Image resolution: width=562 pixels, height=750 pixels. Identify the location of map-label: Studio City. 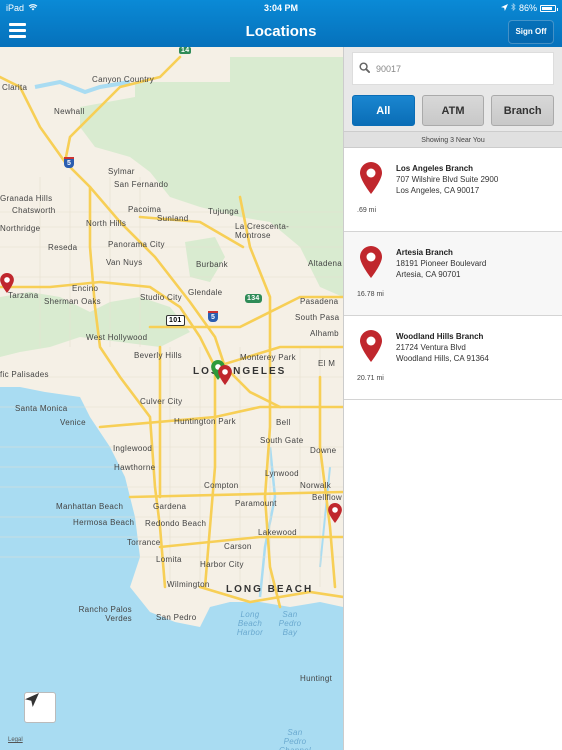
(161, 297).